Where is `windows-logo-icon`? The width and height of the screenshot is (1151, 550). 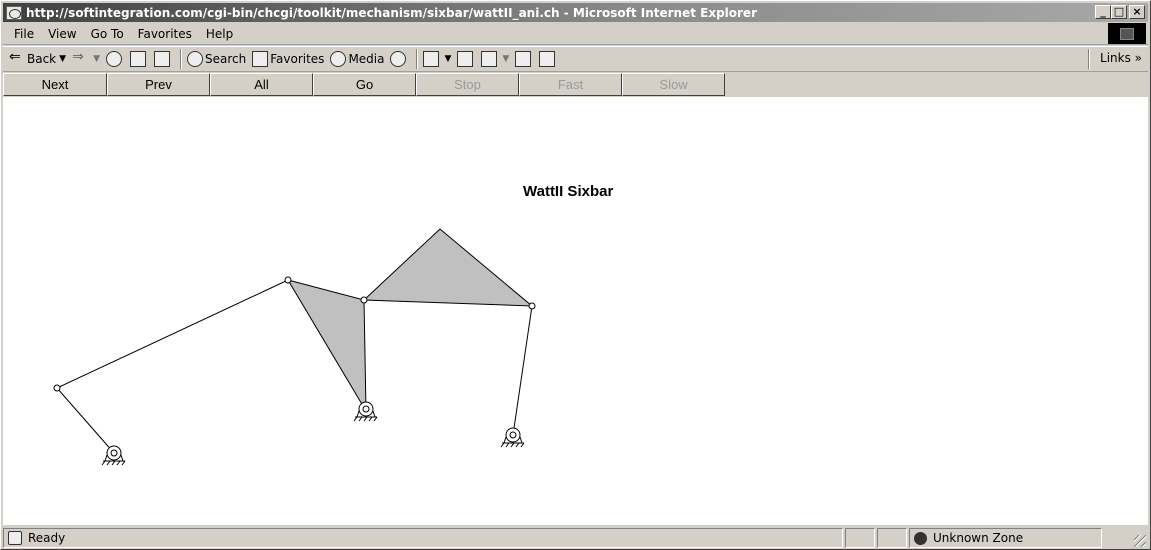
windows-logo-icon is located at coordinates (1127, 33).